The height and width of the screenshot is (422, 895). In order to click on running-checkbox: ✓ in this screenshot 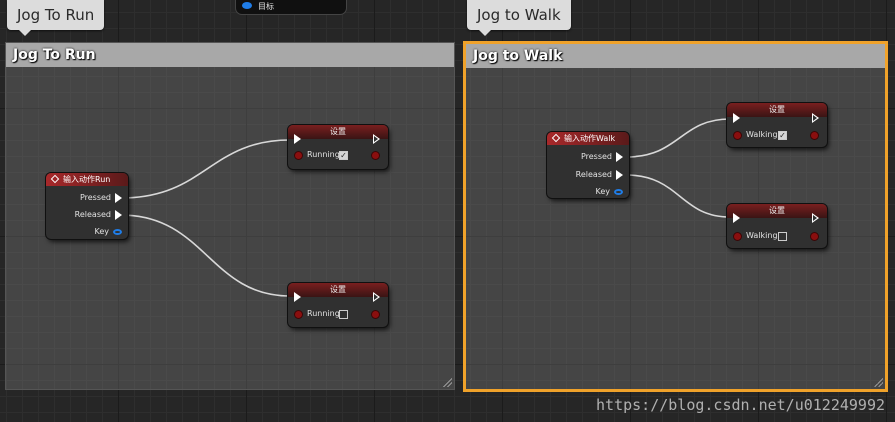, I will do `click(343, 155)`.